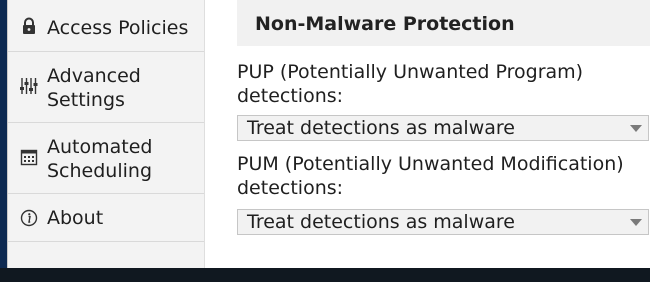 The width and height of the screenshot is (650, 282). Describe the element at coordinates (381, 128) in the screenshot. I see `pup-selected-value: Treat detections as malware` at that location.